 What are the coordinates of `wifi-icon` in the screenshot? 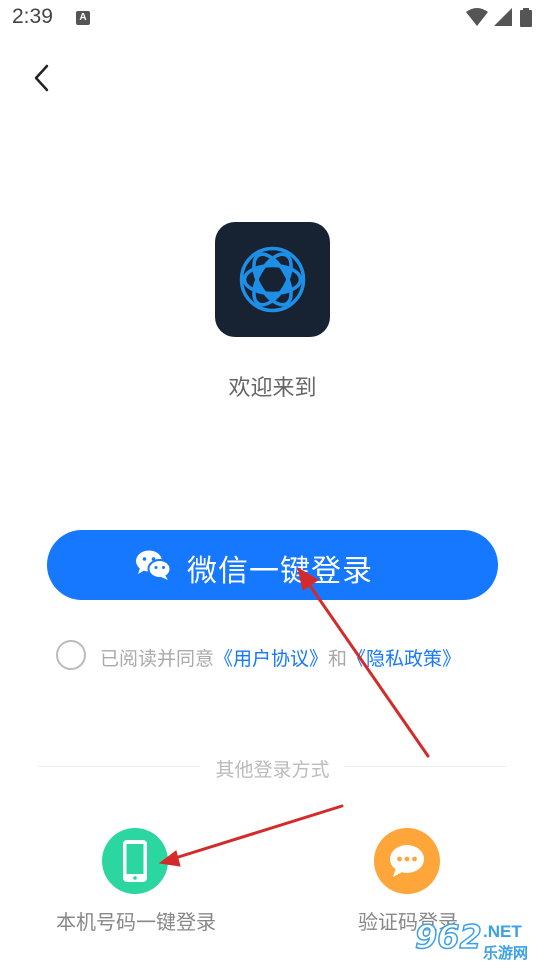 It's located at (477, 17).